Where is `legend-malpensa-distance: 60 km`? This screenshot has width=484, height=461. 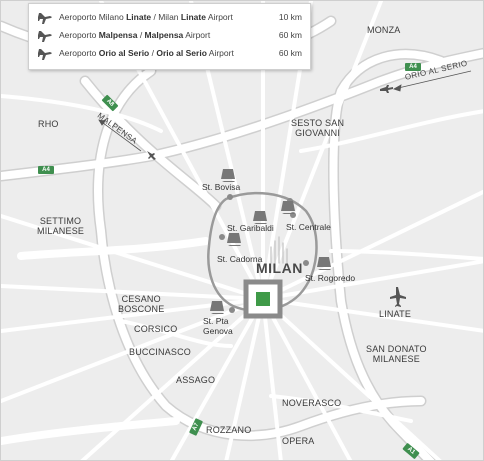 legend-malpensa-distance: 60 km is located at coordinates (290, 35).